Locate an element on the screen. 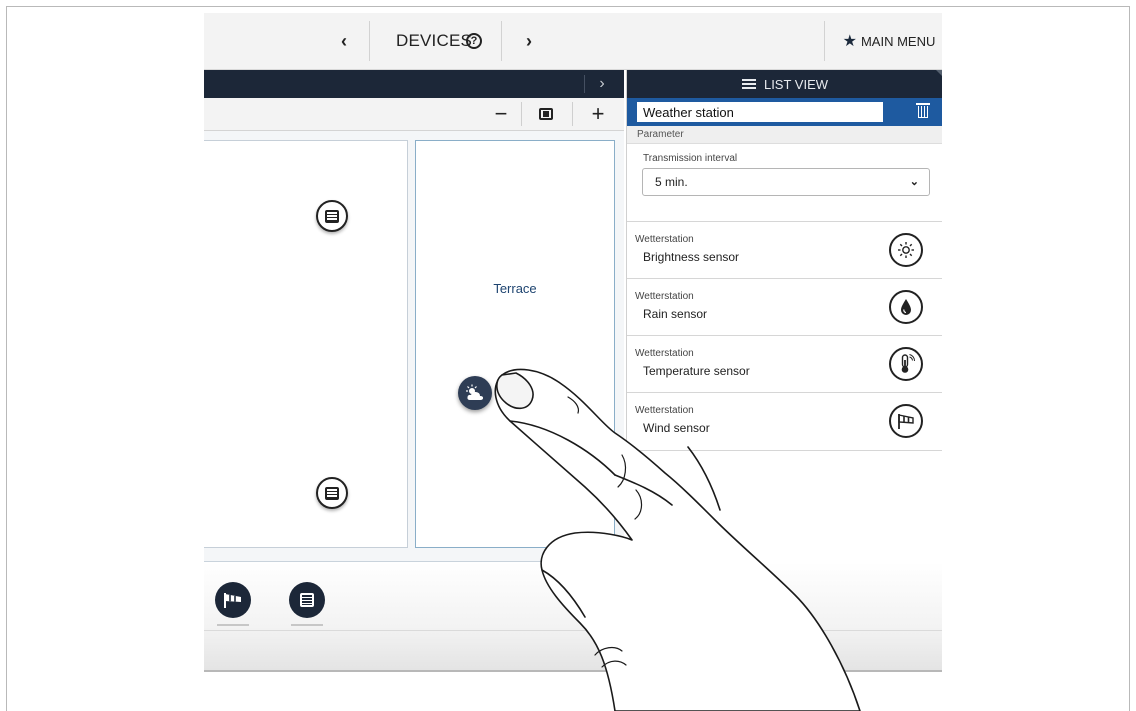 The image size is (1136, 711). main-menu-label: MAIN MENU is located at coordinates (898, 41).